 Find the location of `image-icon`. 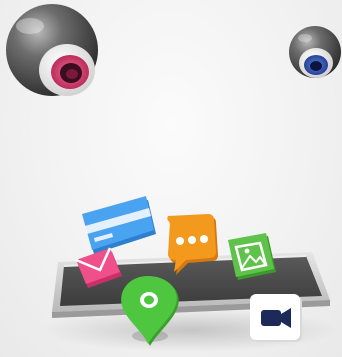

image-icon is located at coordinates (252, 256).